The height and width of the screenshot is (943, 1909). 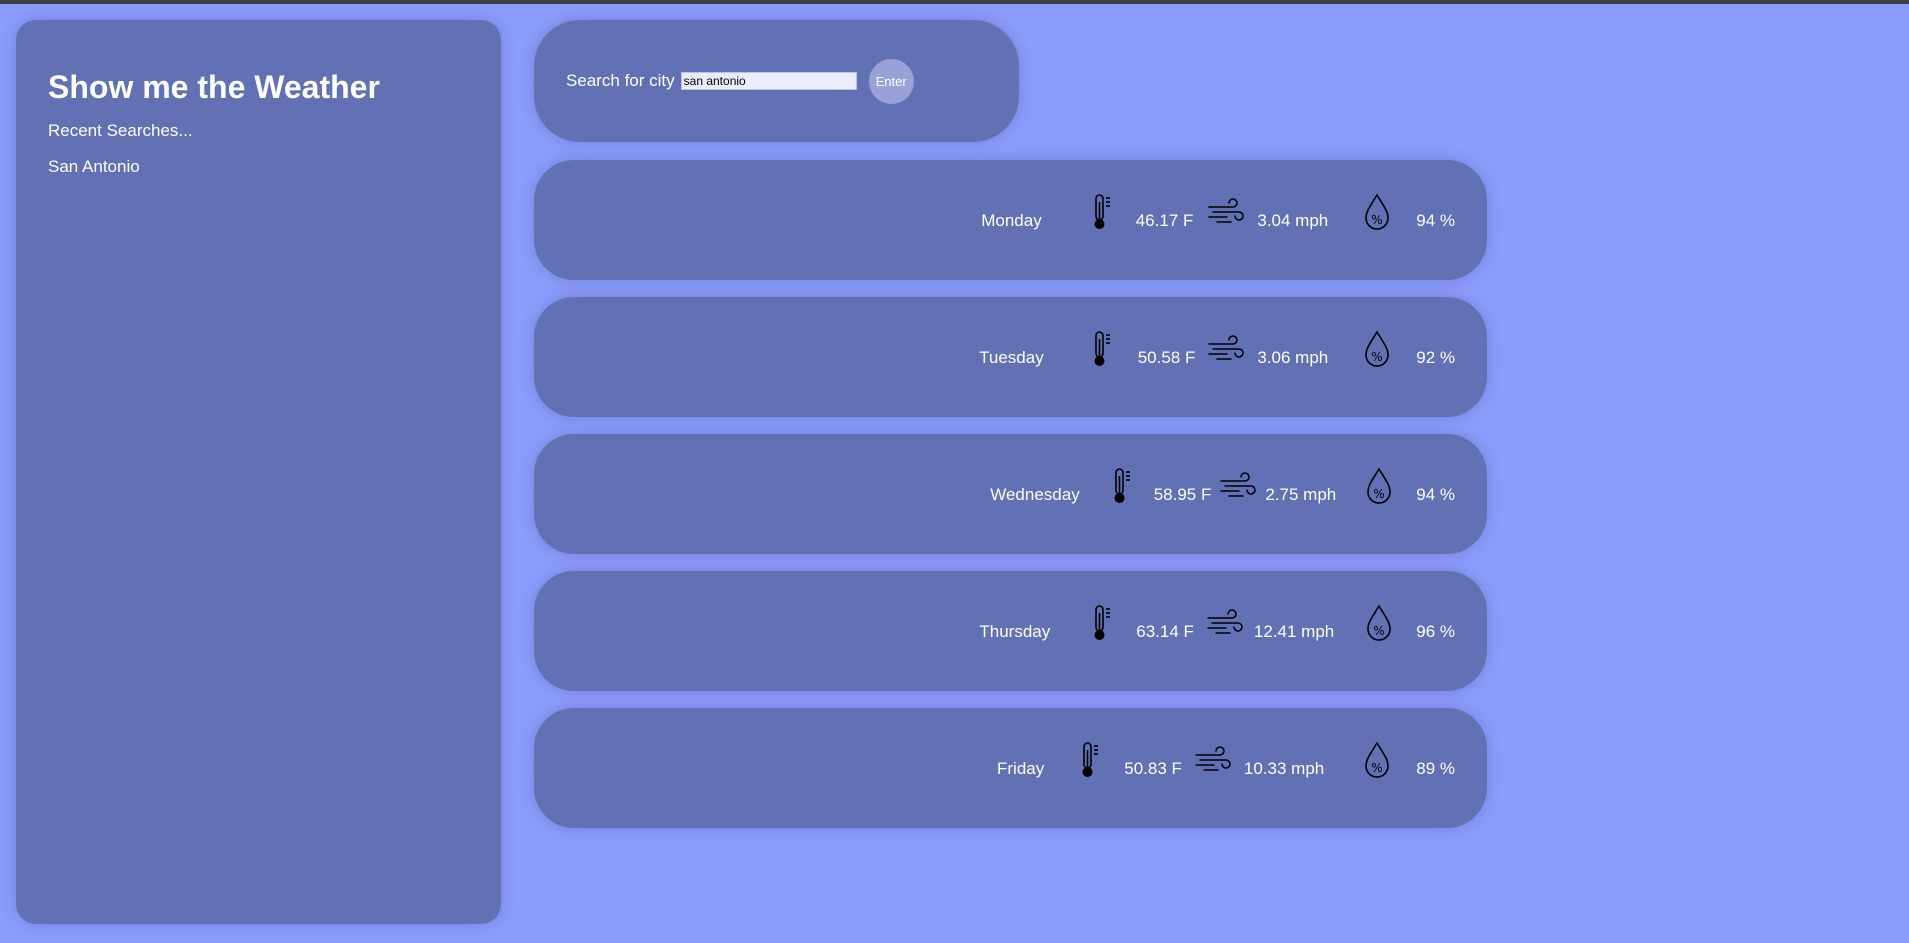 What do you see at coordinates (1293, 220) in the screenshot?
I see `wind-speed-value: 3.04 mph` at bounding box center [1293, 220].